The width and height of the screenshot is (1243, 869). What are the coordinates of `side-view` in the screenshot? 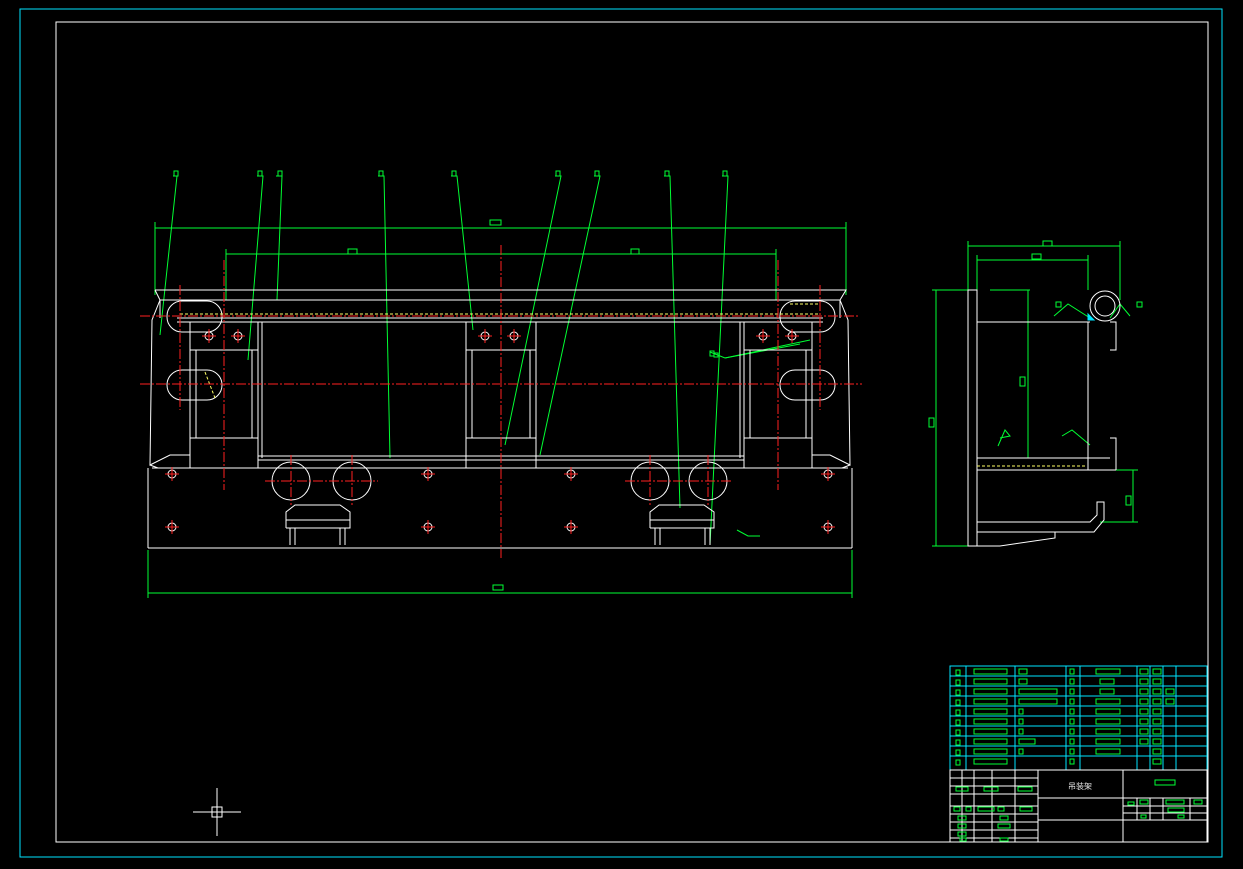 It's located at (1035, 393).